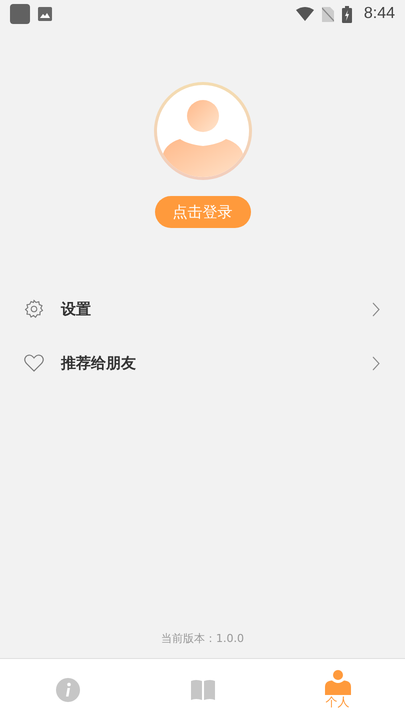 Image resolution: width=405 pixels, height=720 pixels. I want to click on battery-charging-icon, so click(347, 14).